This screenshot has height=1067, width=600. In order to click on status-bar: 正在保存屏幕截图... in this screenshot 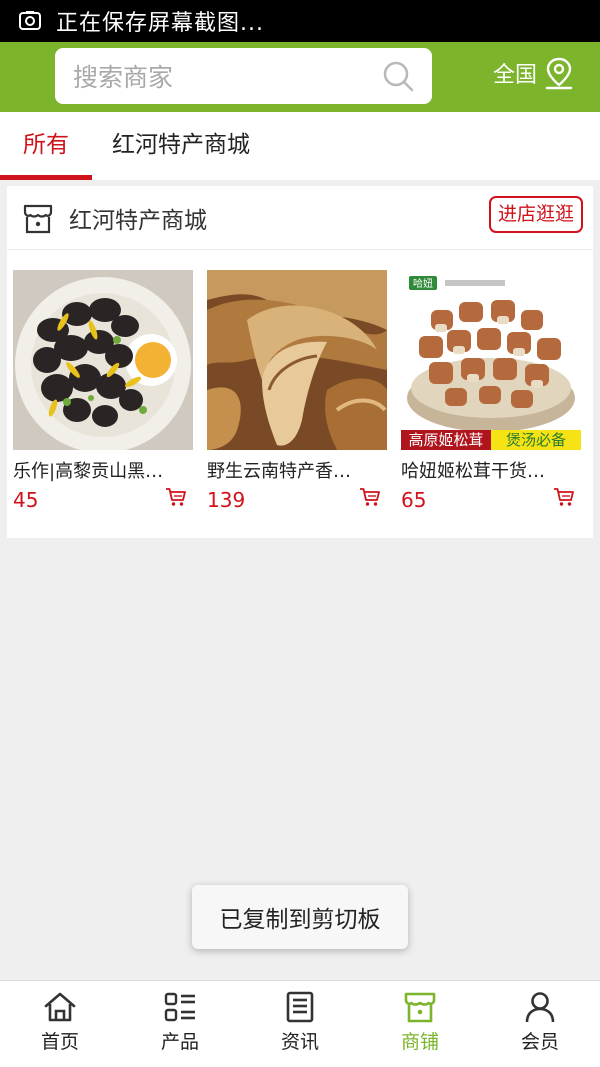, I will do `click(300, 21)`.